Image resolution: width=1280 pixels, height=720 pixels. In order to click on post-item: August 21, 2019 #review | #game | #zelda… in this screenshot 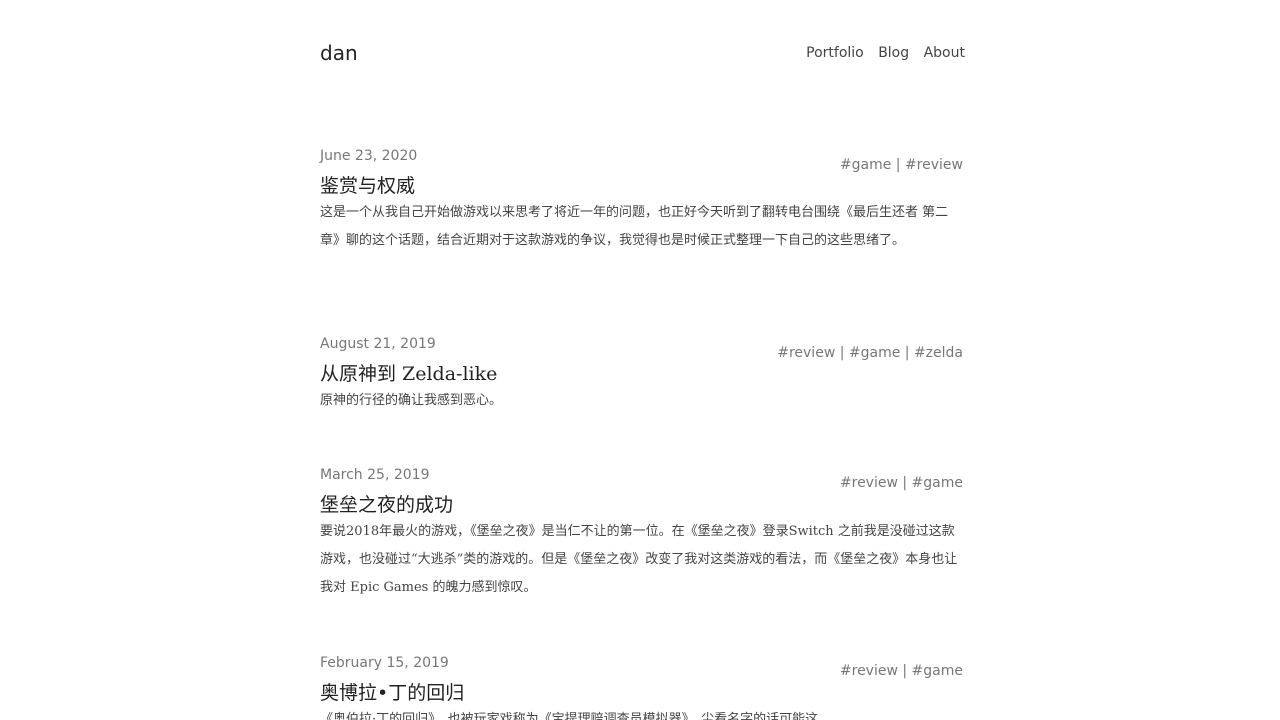, I will do `click(642, 375)`.